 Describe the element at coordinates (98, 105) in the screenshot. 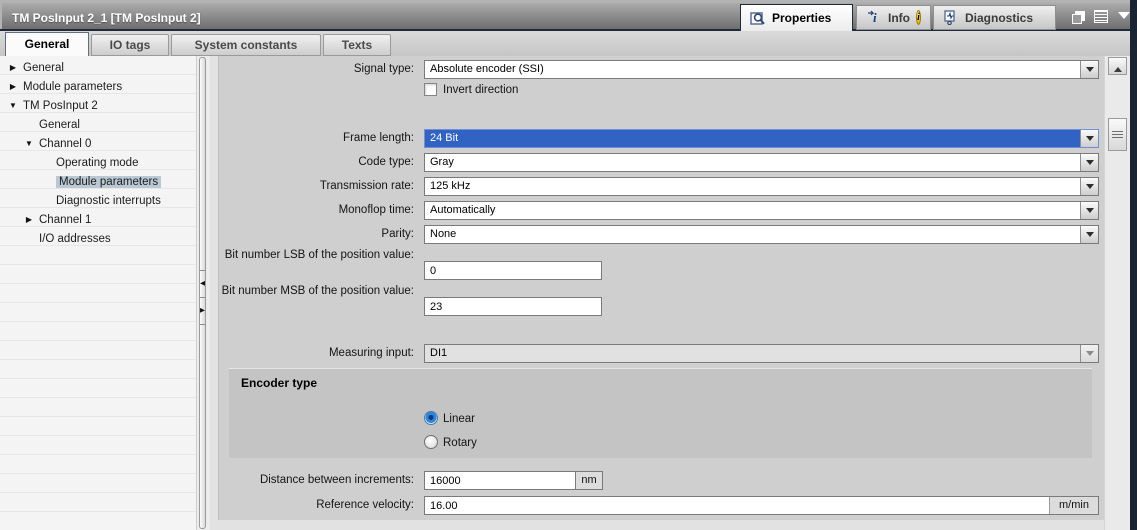

I see `tree-item-tm-posinput-2: TM PosInput 2` at that location.